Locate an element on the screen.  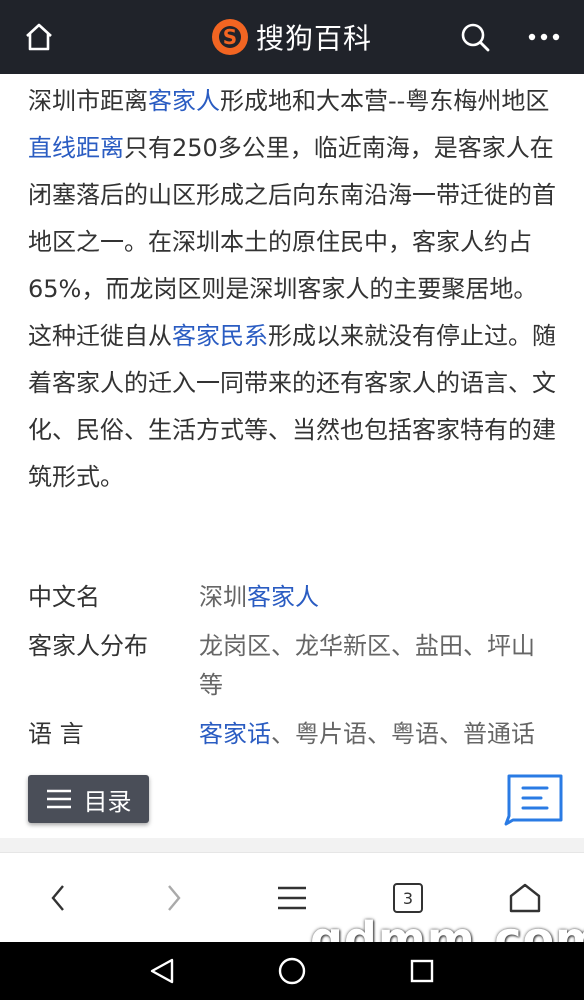
value-text: 深圳 is located at coordinates (223, 597).